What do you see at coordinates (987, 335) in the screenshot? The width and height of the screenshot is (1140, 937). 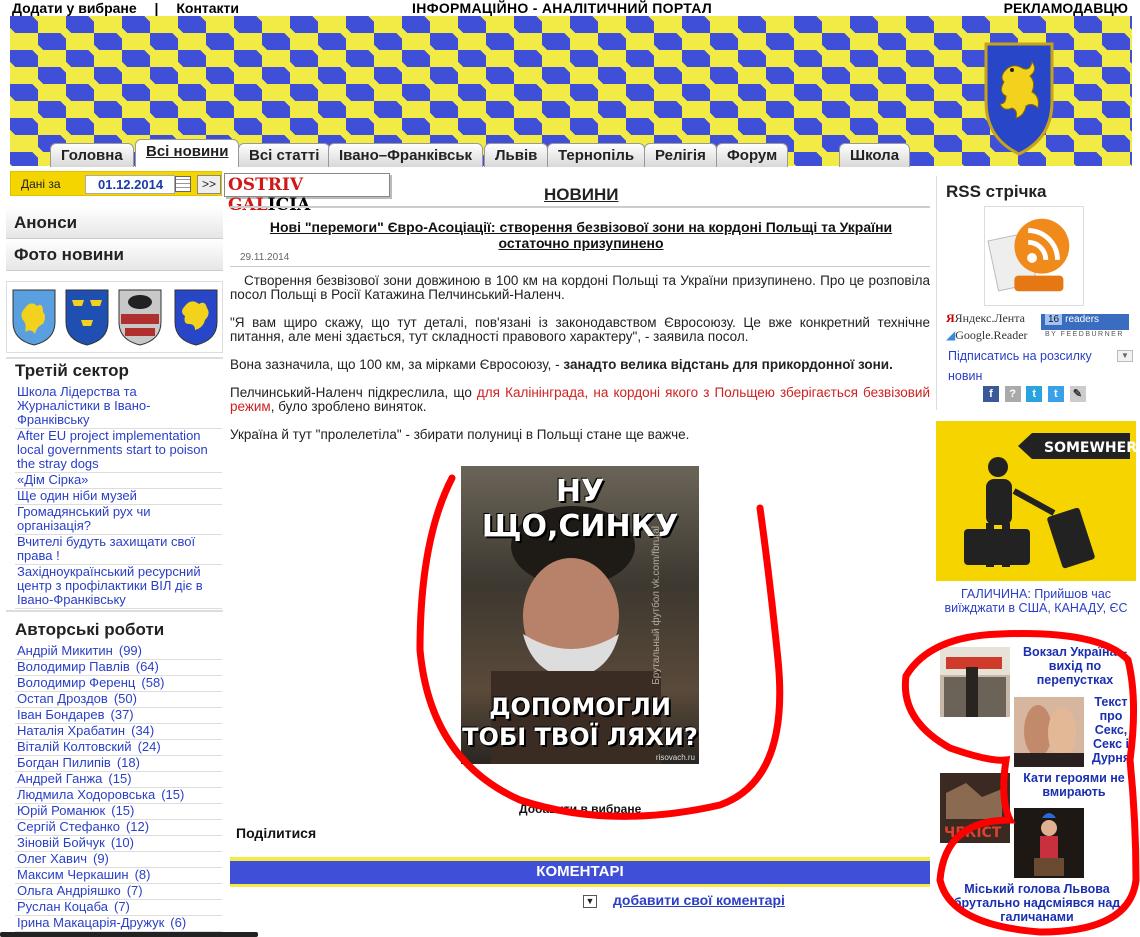 I see `google-reader-link: ◢Google.Reader` at bounding box center [987, 335].